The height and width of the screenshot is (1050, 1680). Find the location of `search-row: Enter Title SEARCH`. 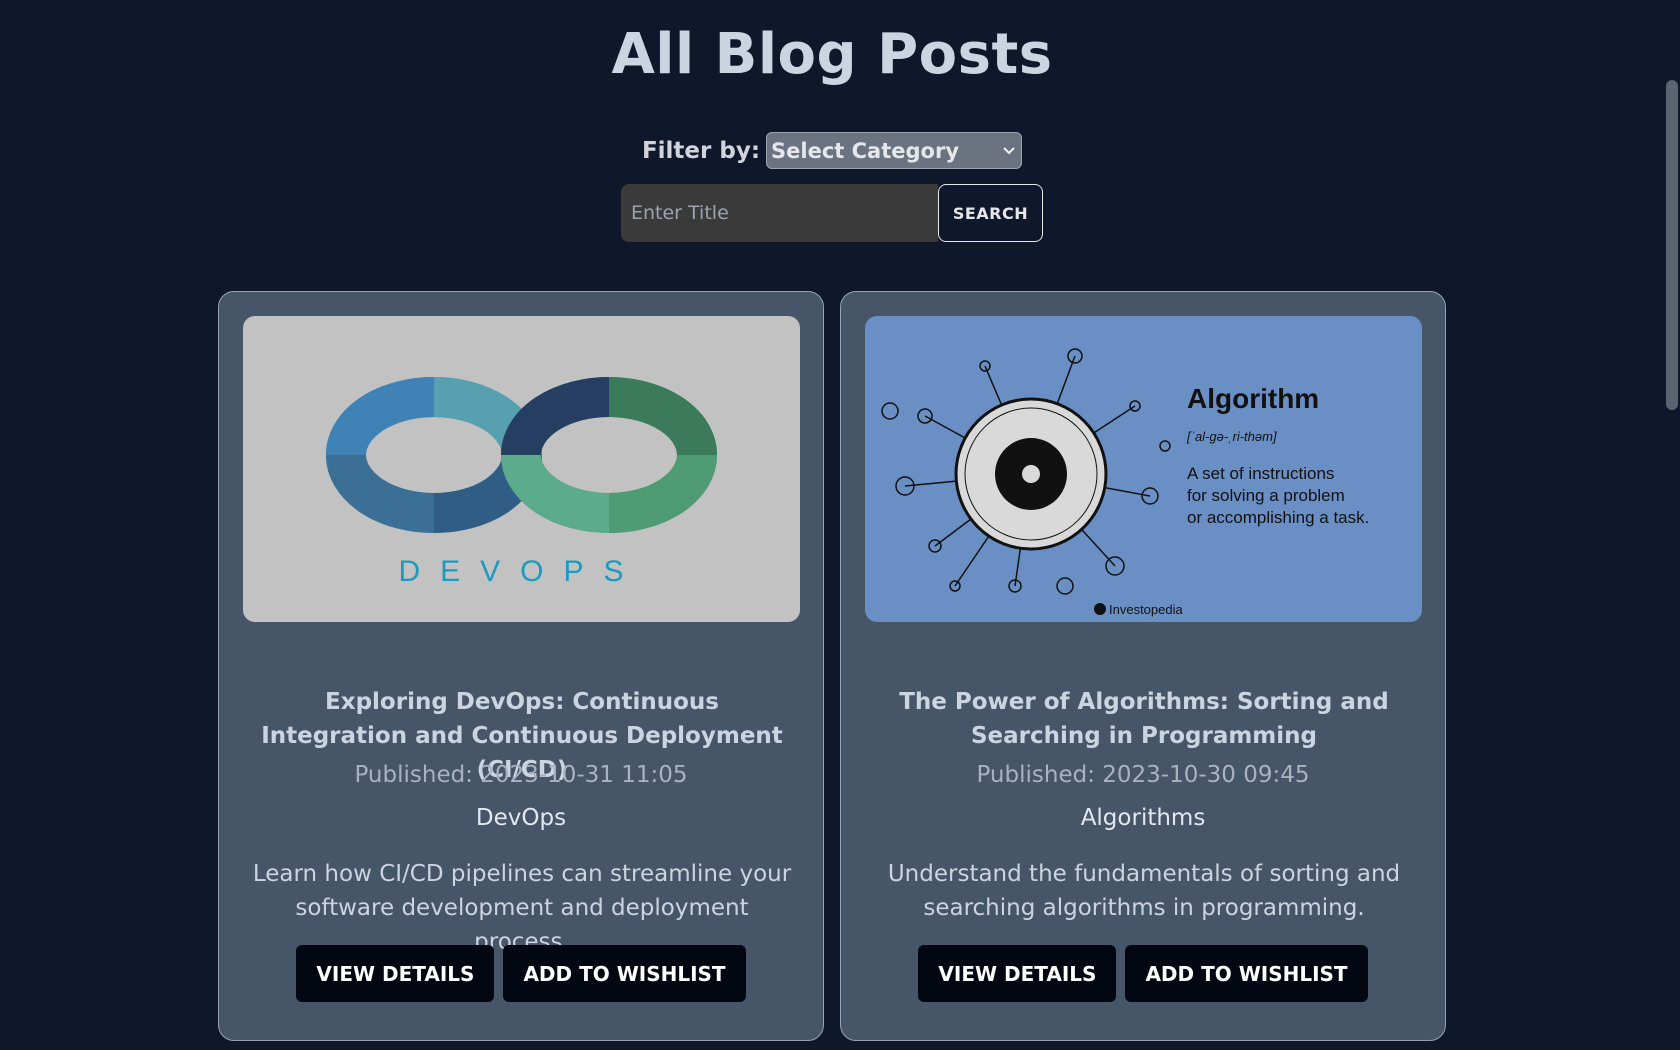

search-row: Enter Title SEARCH is located at coordinates (832, 213).